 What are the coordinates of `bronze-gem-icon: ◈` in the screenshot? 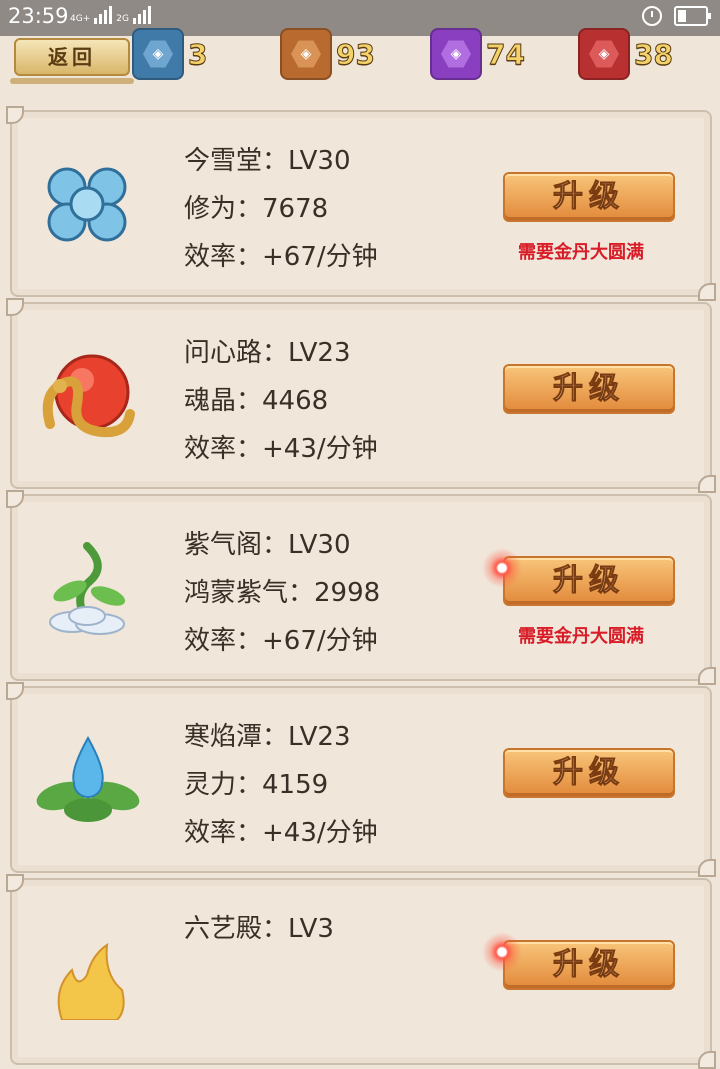 It's located at (306, 54).